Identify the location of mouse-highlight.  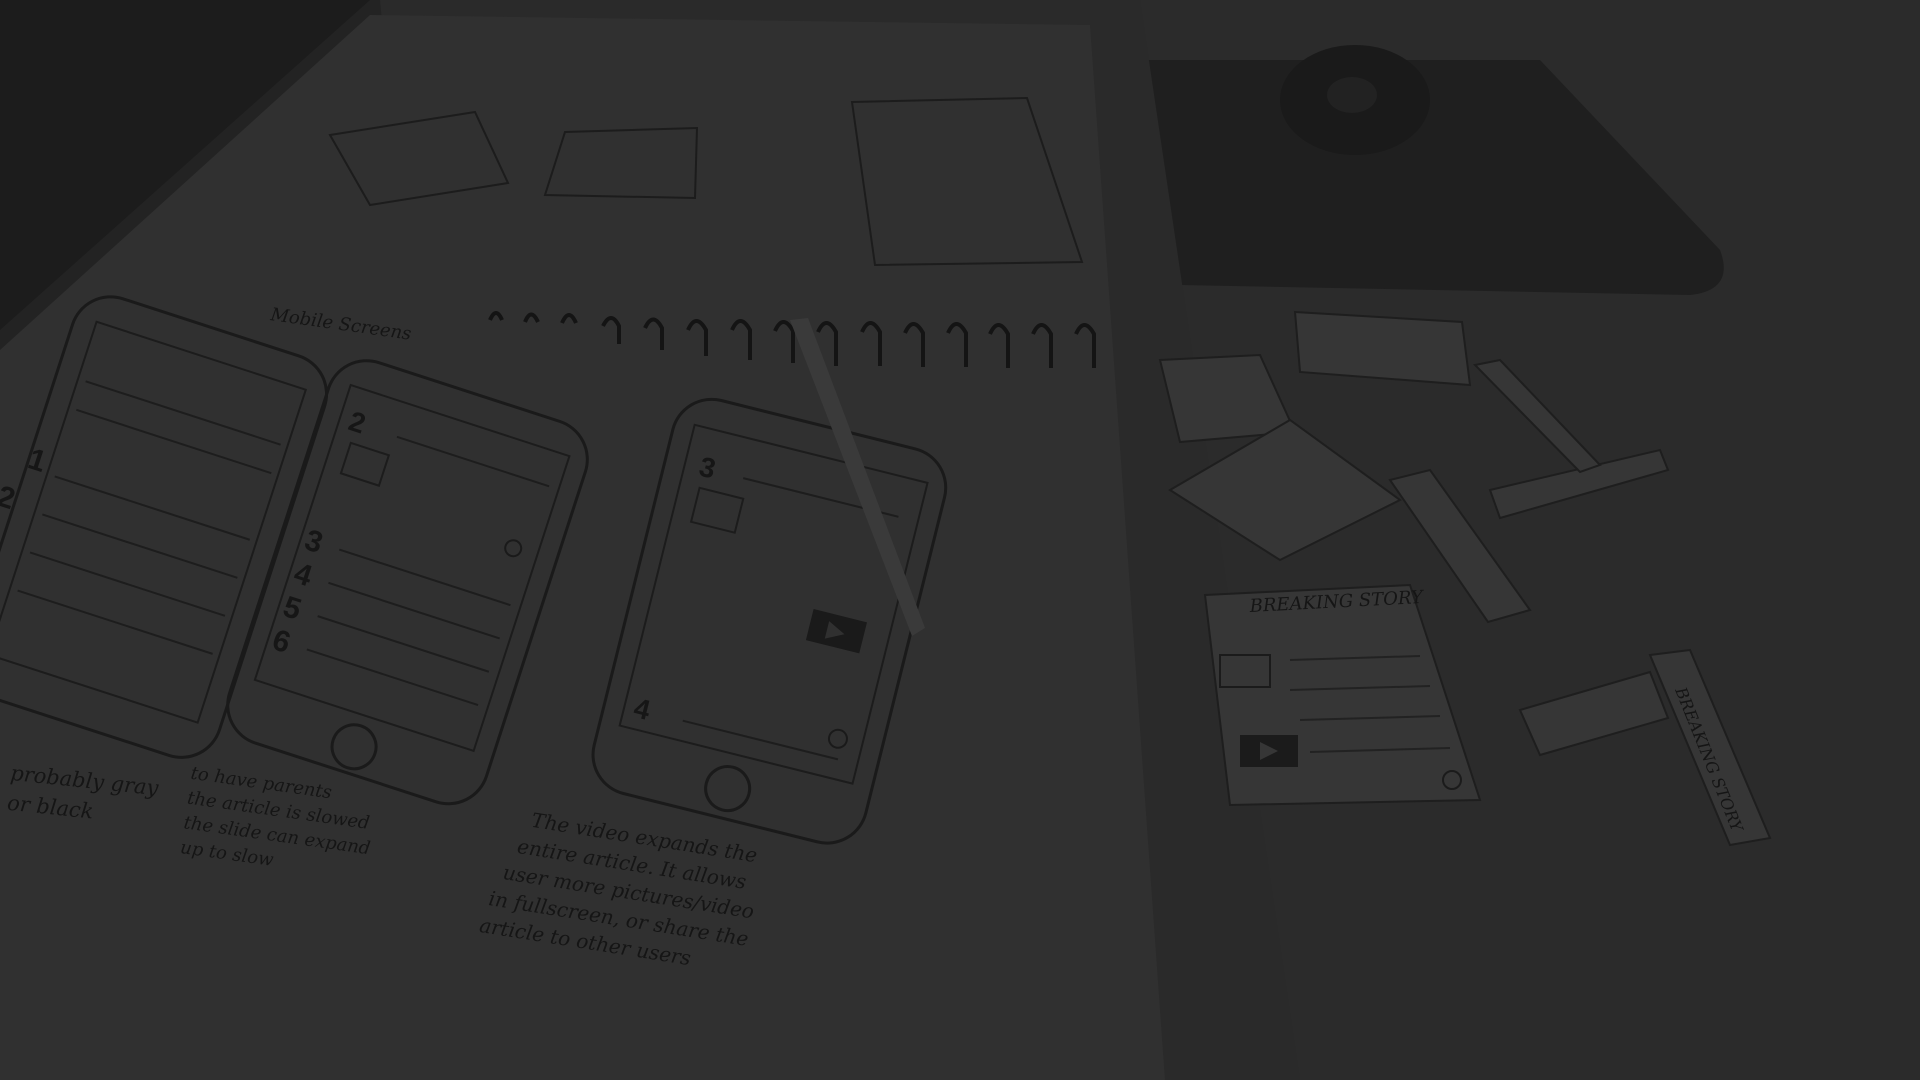
(1352, 95).